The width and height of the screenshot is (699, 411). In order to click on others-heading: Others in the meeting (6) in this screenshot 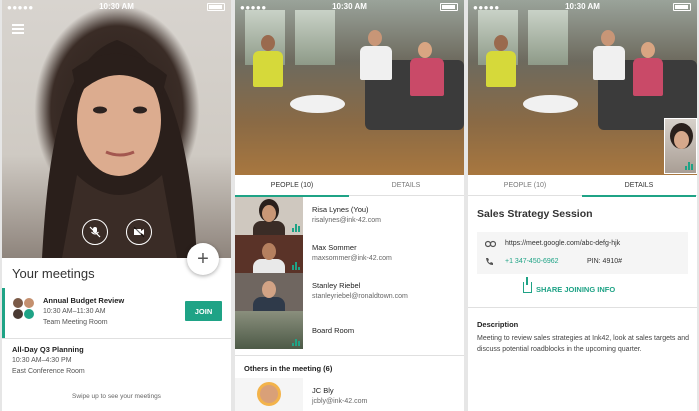, I will do `click(288, 368)`.